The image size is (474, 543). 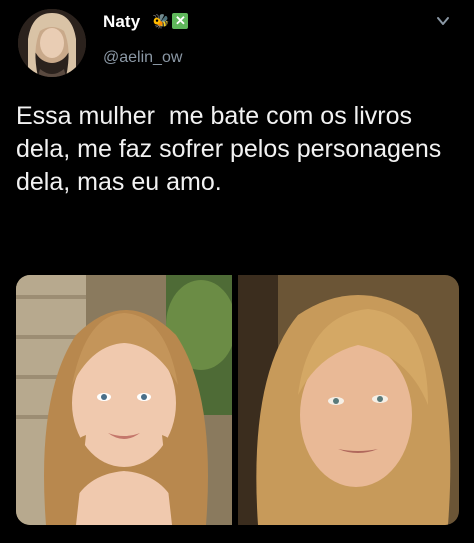 I want to click on avatar, so click(x=52, y=43).